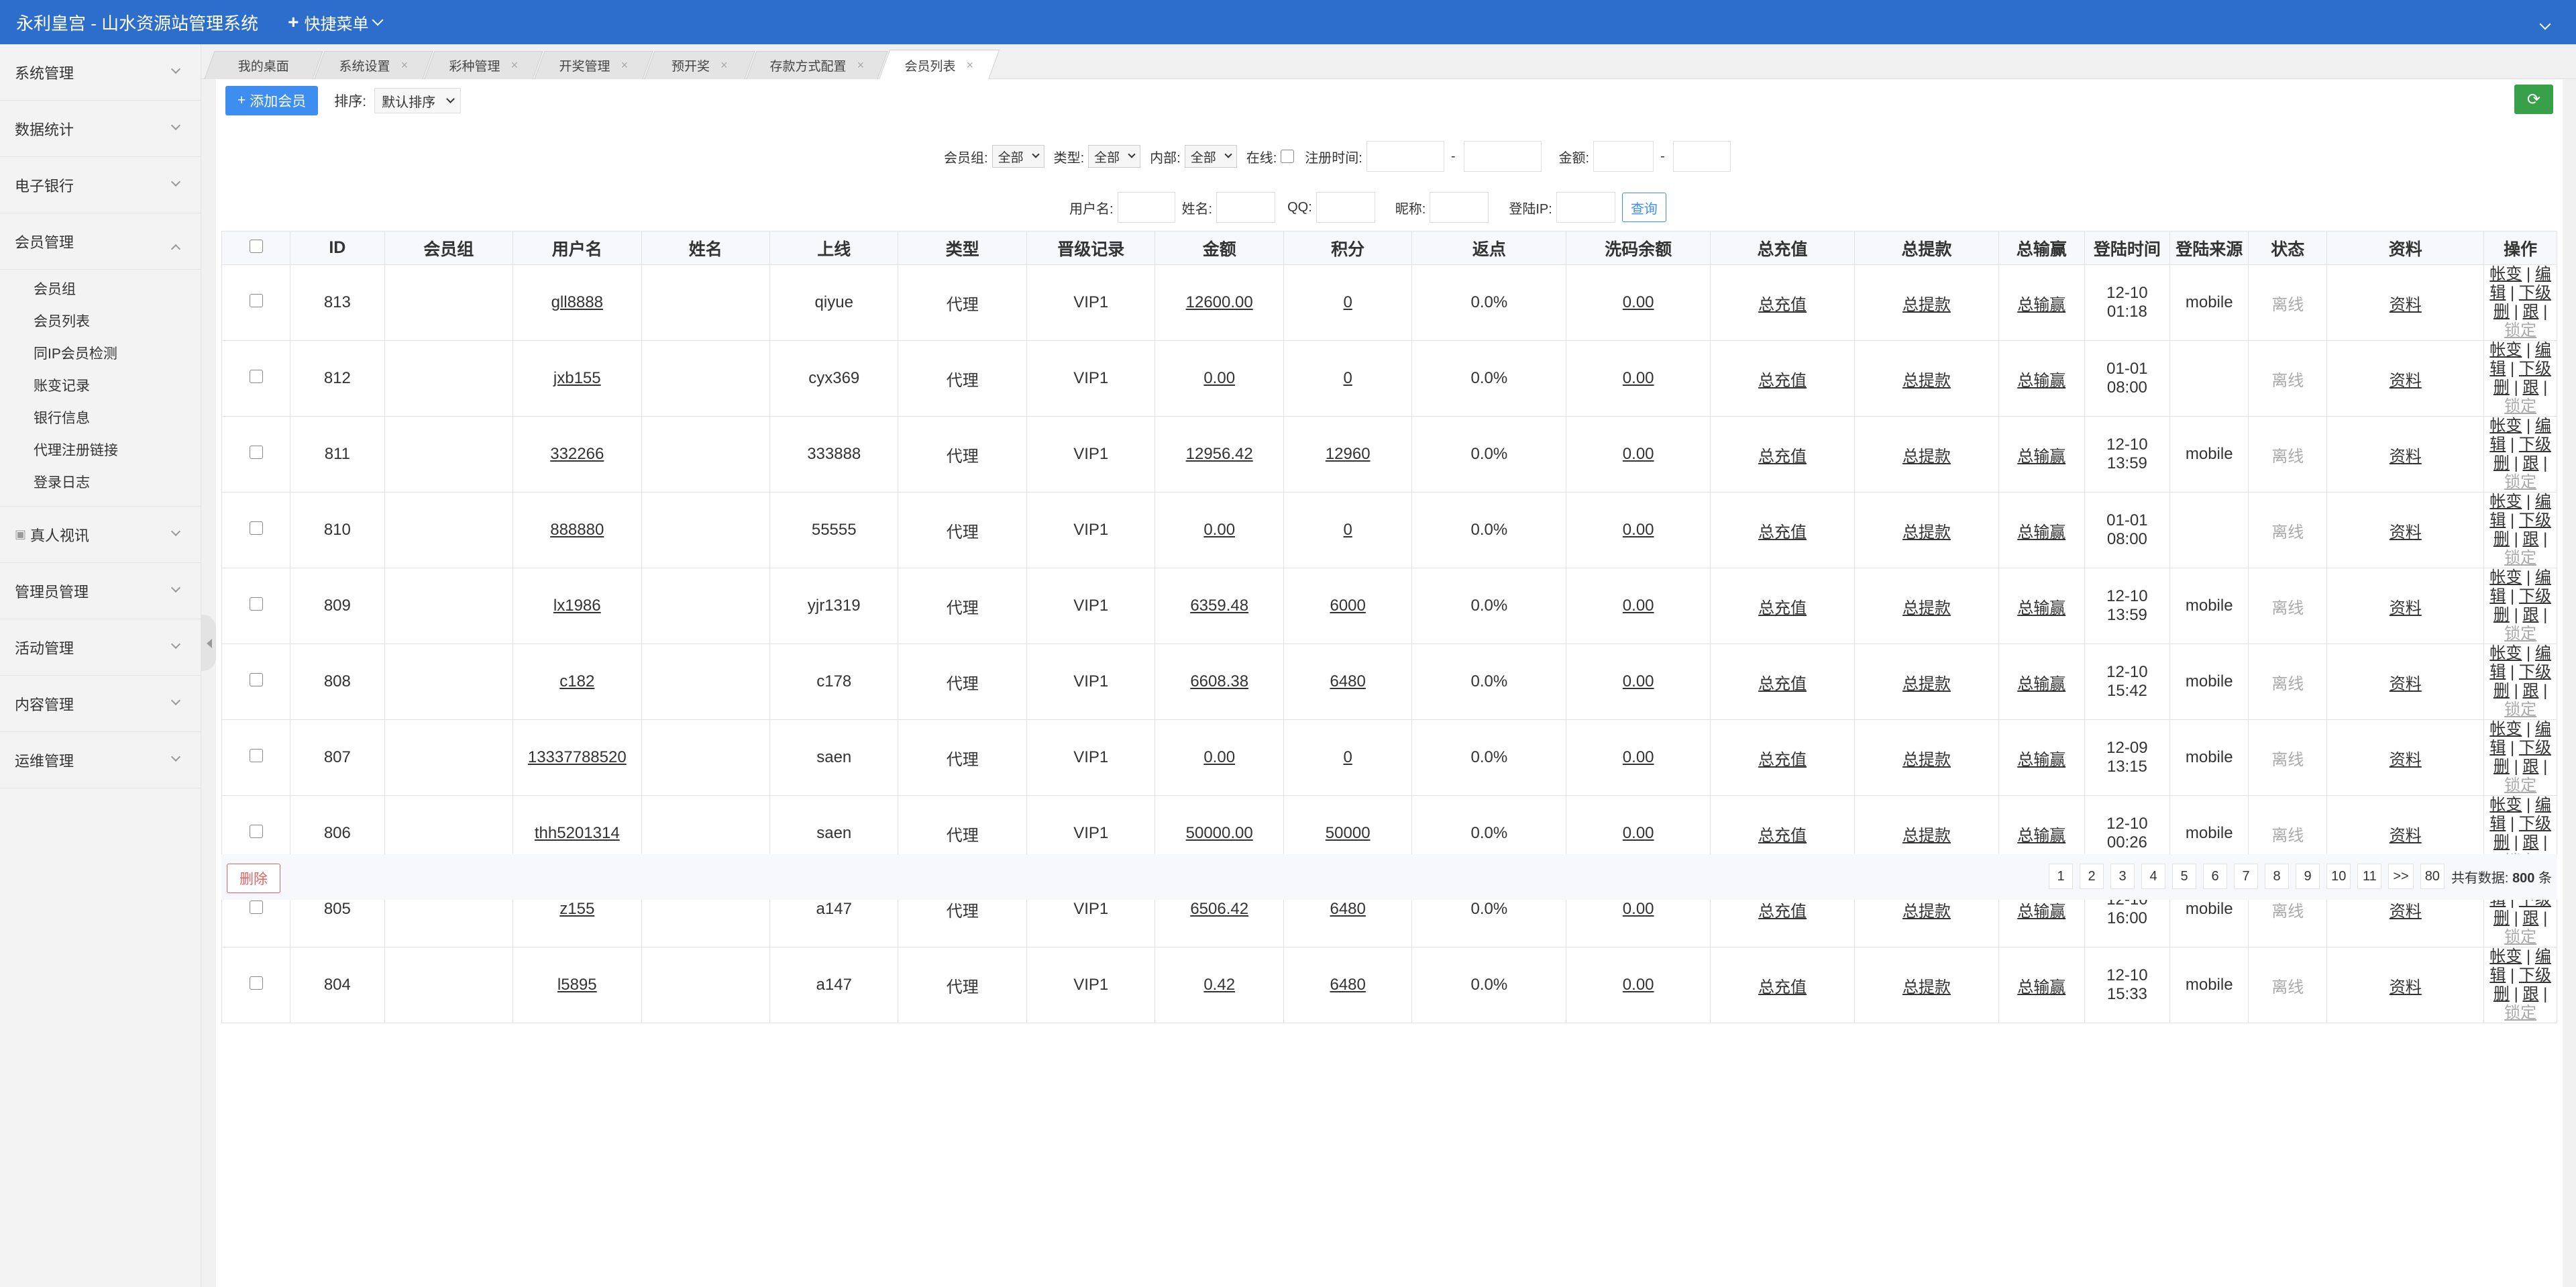  Describe the element at coordinates (1219, 909) in the screenshot. I see `amount-link: 6506.42` at that location.